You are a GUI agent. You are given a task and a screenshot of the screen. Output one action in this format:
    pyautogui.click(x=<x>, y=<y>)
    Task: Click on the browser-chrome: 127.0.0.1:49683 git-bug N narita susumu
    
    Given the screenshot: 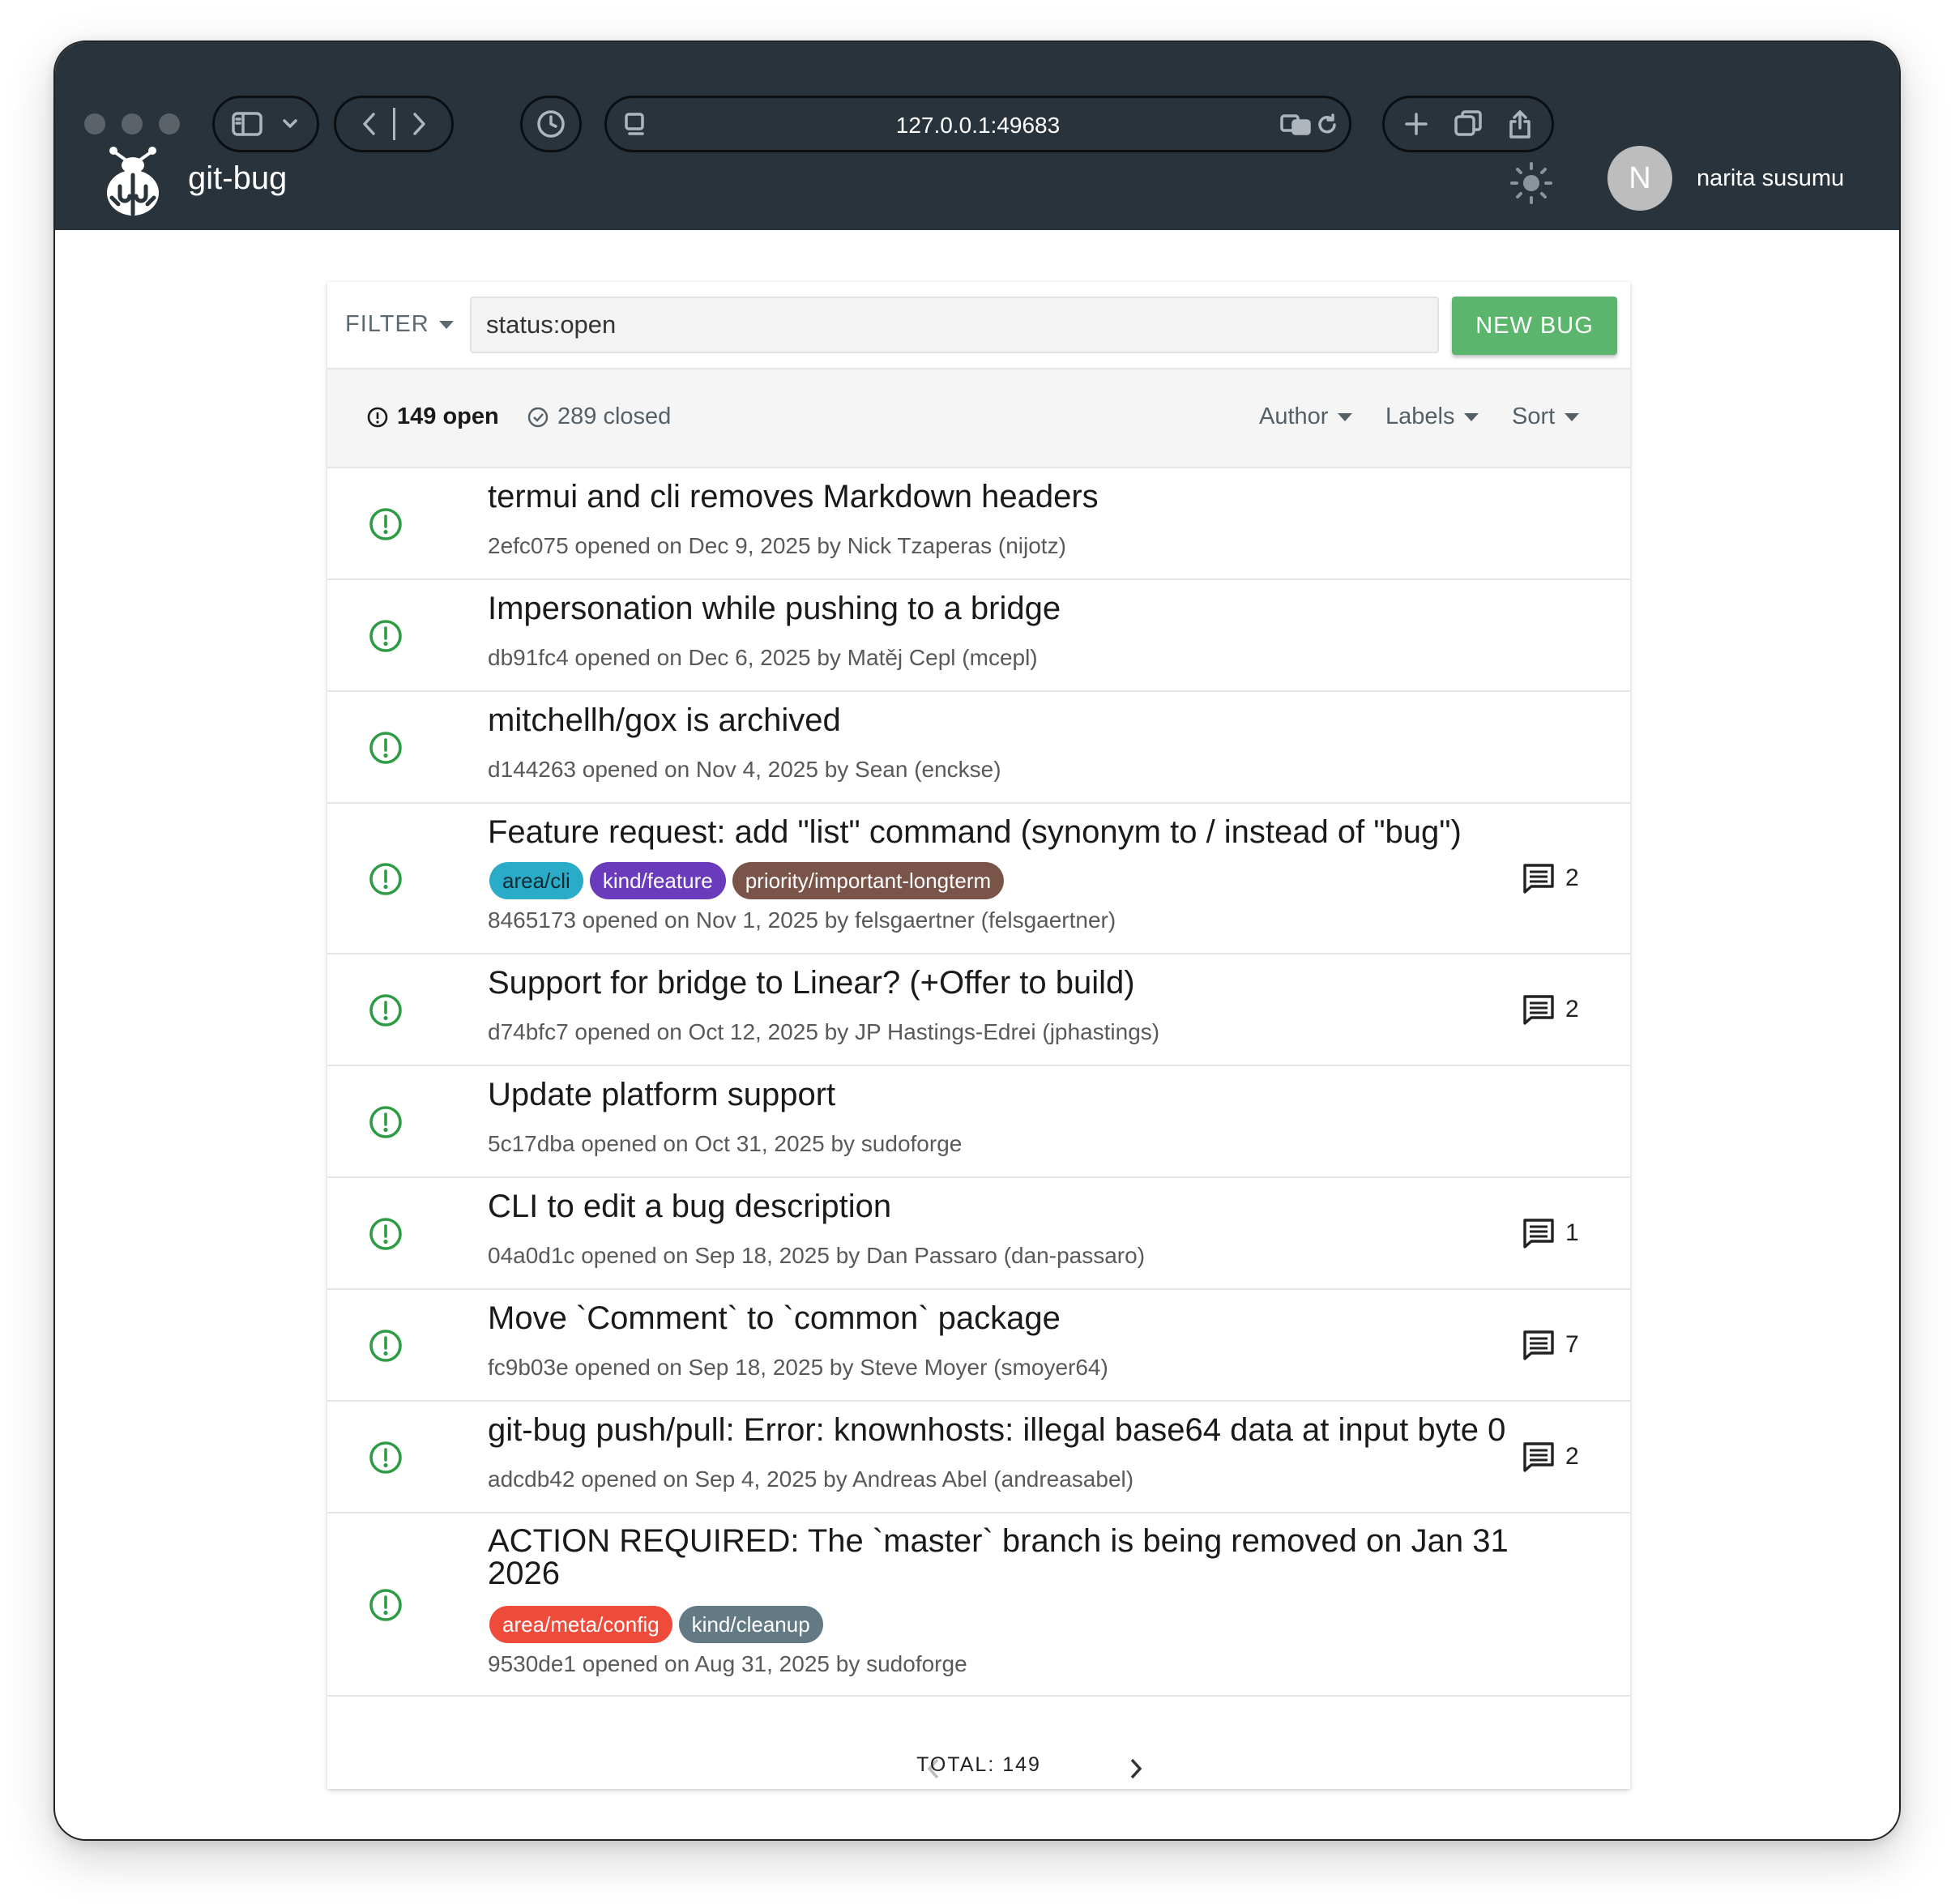 What is the action you would take?
    pyautogui.click(x=977, y=136)
    